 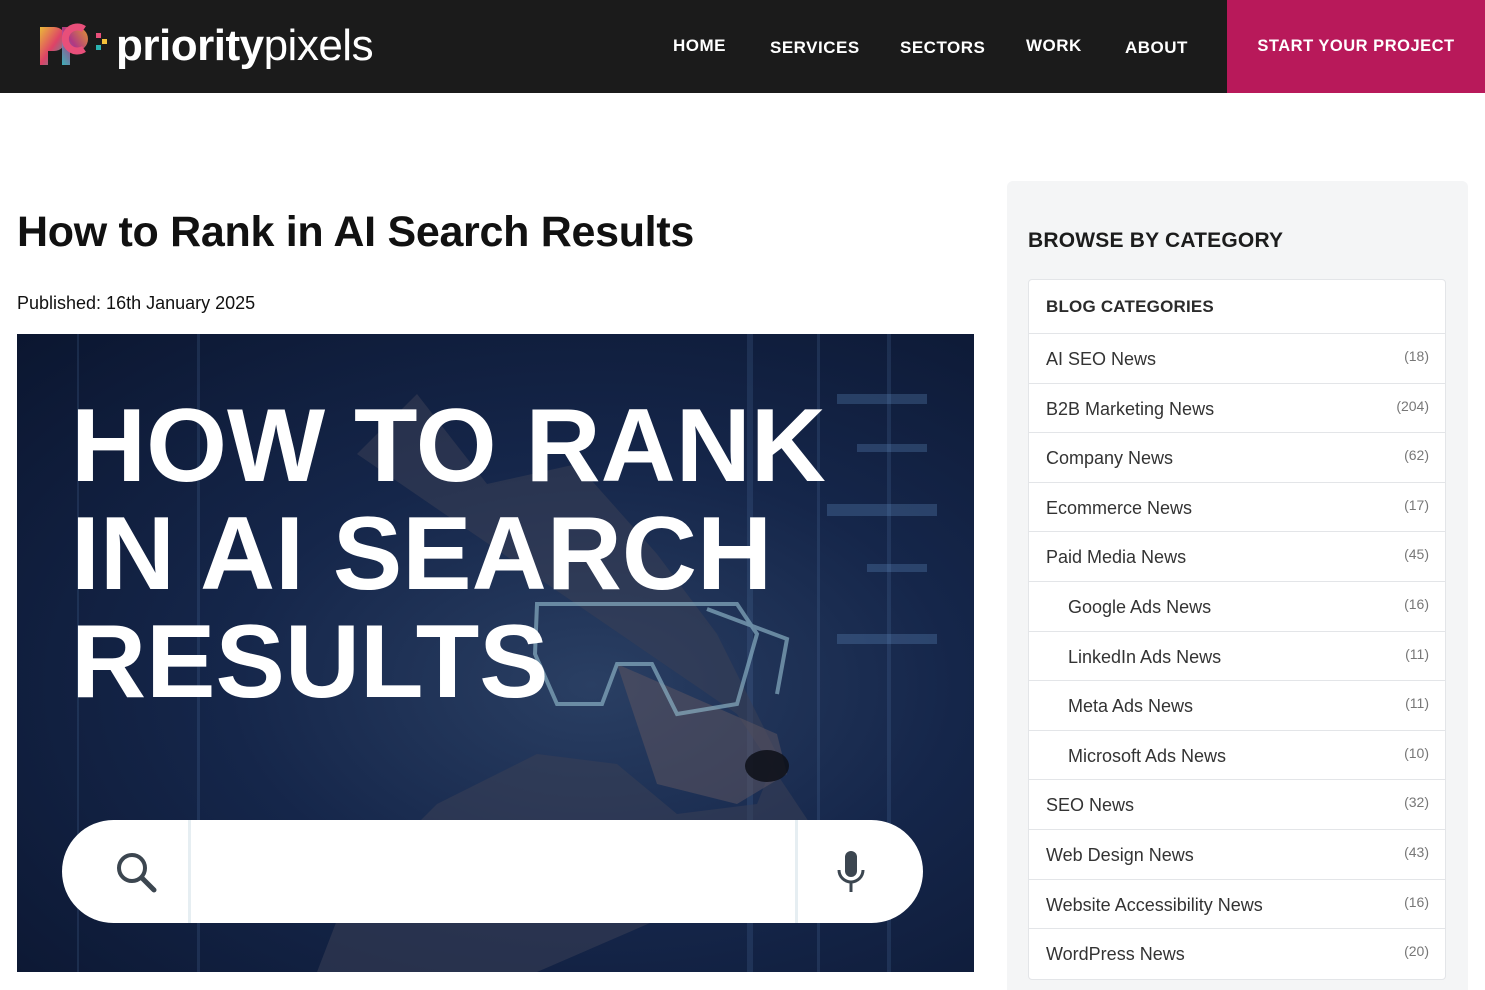 What do you see at coordinates (136, 303) in the screenshot?
I see `published-date: Published: 16th January 2025` at bounding box center [136, 303].